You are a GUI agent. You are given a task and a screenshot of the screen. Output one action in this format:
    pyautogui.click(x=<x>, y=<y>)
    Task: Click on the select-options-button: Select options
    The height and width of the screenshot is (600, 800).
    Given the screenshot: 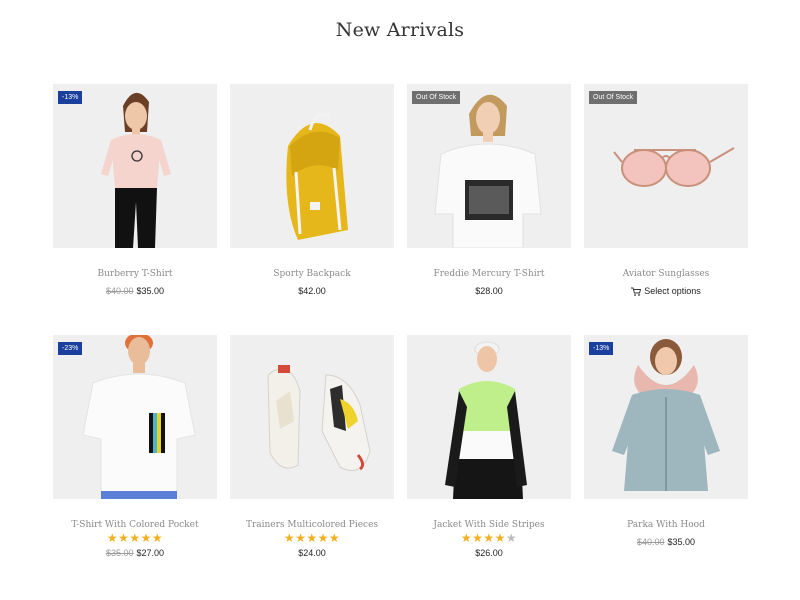 What is the action you would take?
    pyautogui.click(x=666, y=291)
    